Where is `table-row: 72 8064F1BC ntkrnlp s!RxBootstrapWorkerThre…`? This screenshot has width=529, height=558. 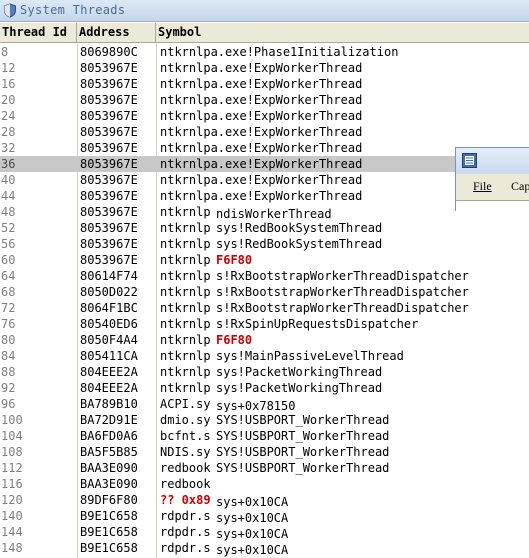
table-row: 72 8064F1BC ntkrnlp s!RxBootstrapWorkerThre… is located at coordinates (264, 308).